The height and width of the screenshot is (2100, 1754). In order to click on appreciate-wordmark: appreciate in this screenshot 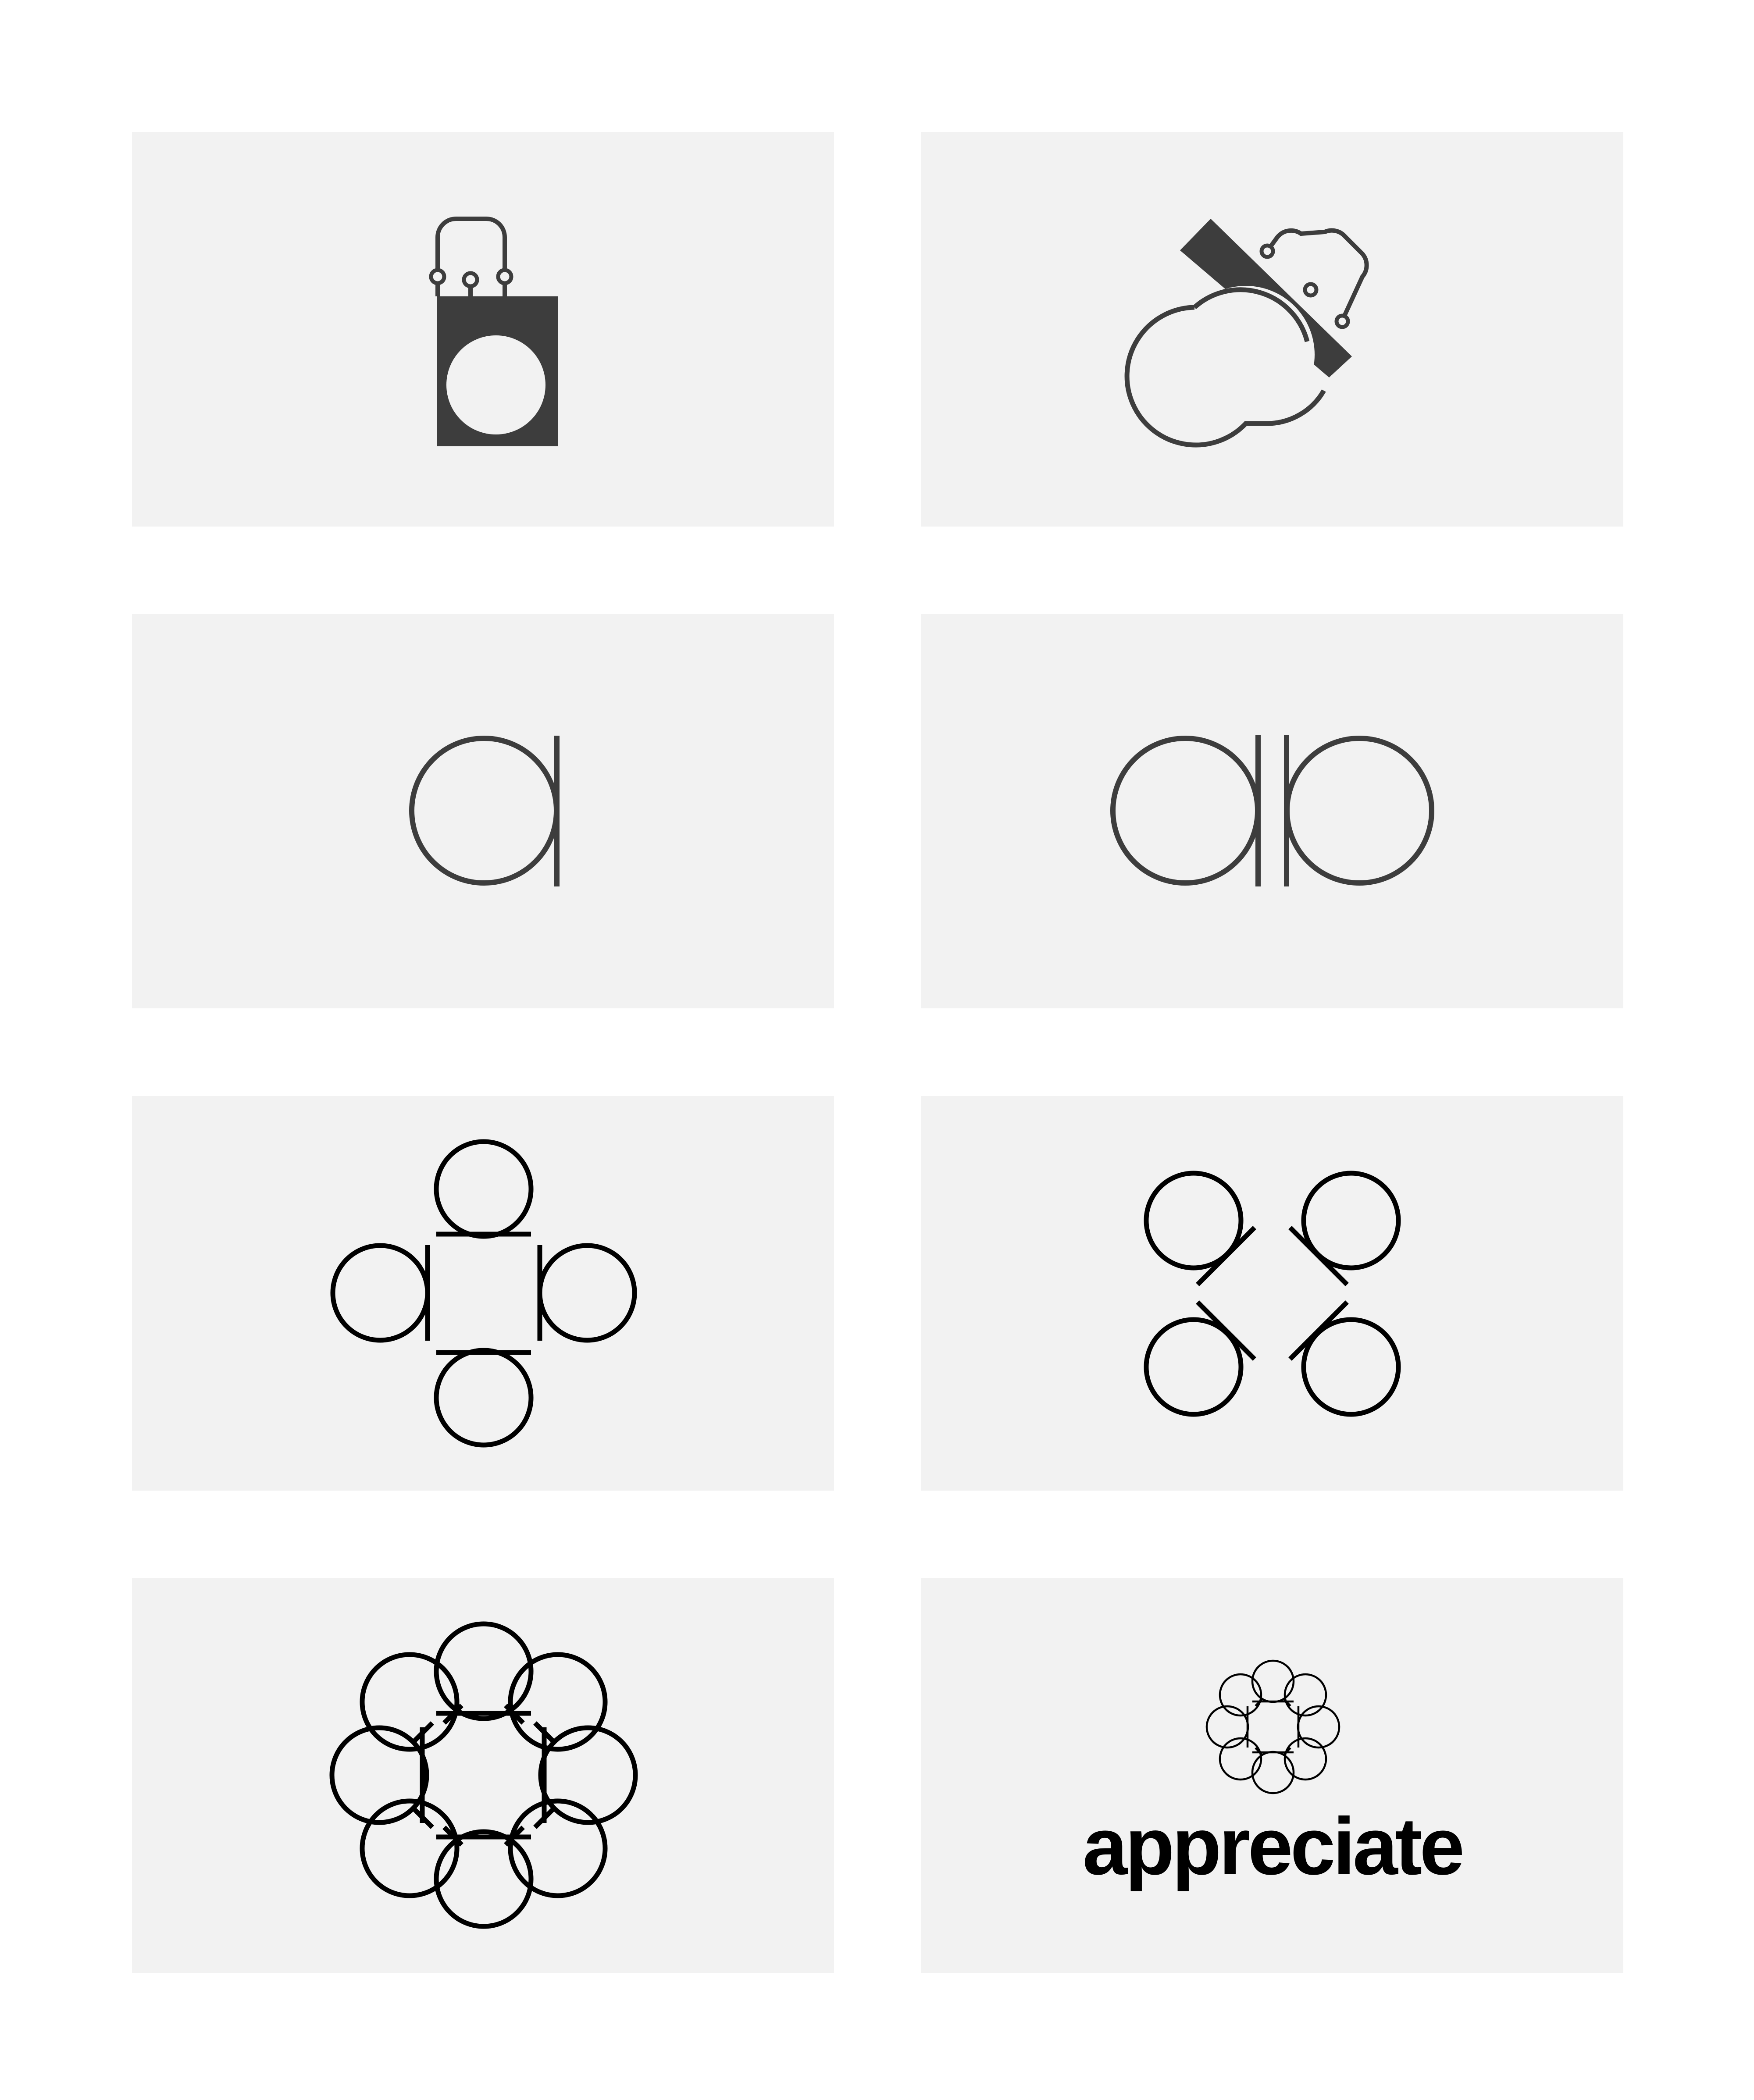, I will do `click(1273, 1846)`.